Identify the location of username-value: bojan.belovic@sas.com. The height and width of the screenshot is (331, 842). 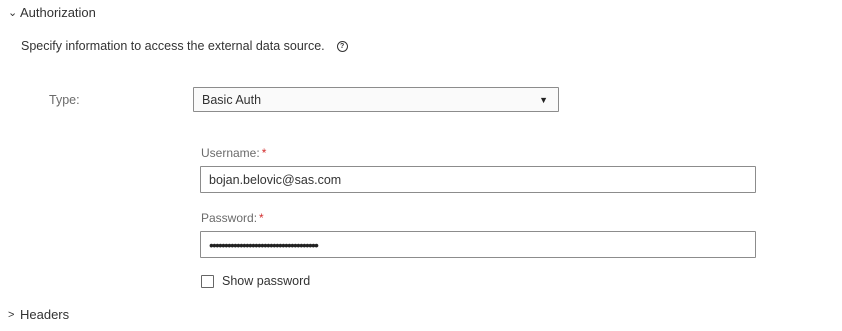
(275, 179).